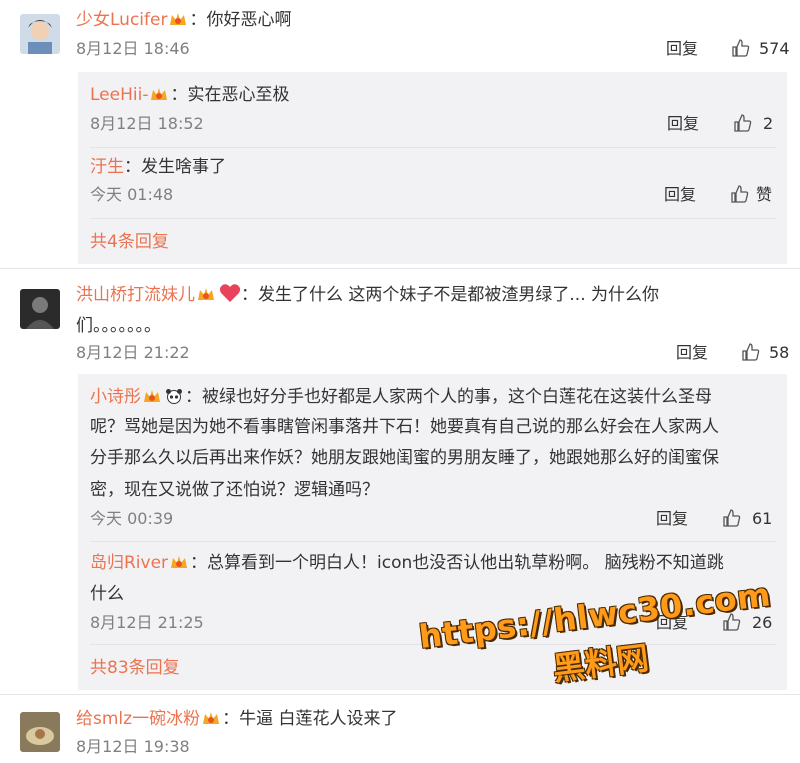 This screenshot has height=763, width=800. I want to click on reply-text: 小诗彤 ：被绿也好分手也好都是人家两个人的事，这个白莲花在这装什么圣母, so click(401, 397).